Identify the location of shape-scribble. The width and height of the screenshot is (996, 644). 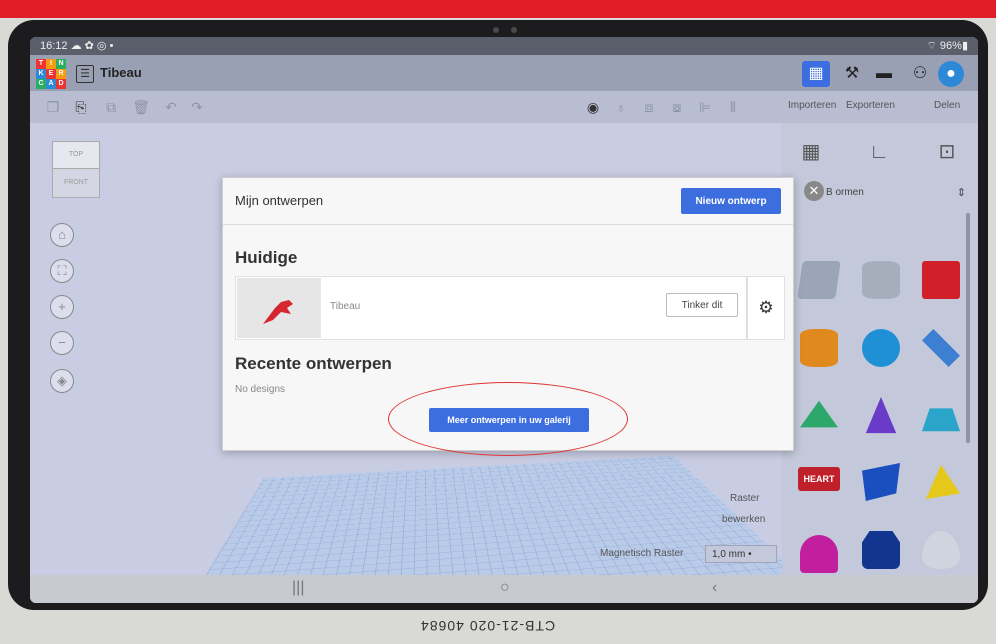
(941, 348).